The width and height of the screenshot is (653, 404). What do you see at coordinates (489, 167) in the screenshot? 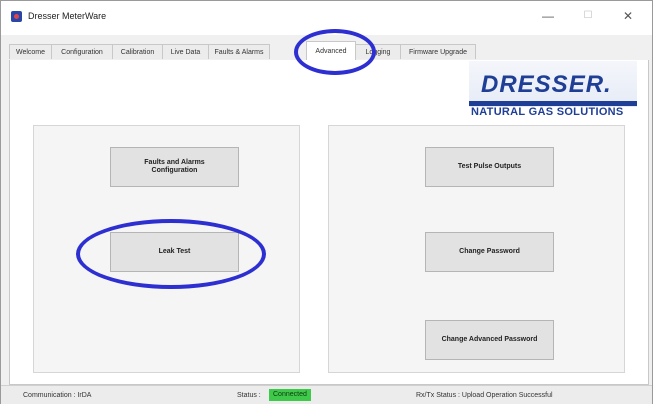
I see `test-pulse-outputs-button: Test Pulse Outputs` at bounding box center [489, 167].